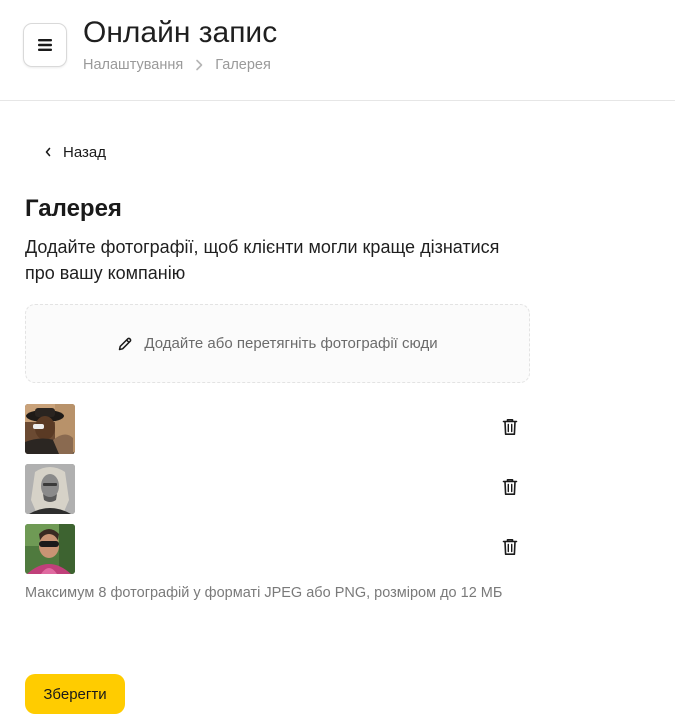 This screenshot has height=725, width=675. I want to click on dropzone-label: Додайте або перетягніть фотографії сюди, so click(291, 343).